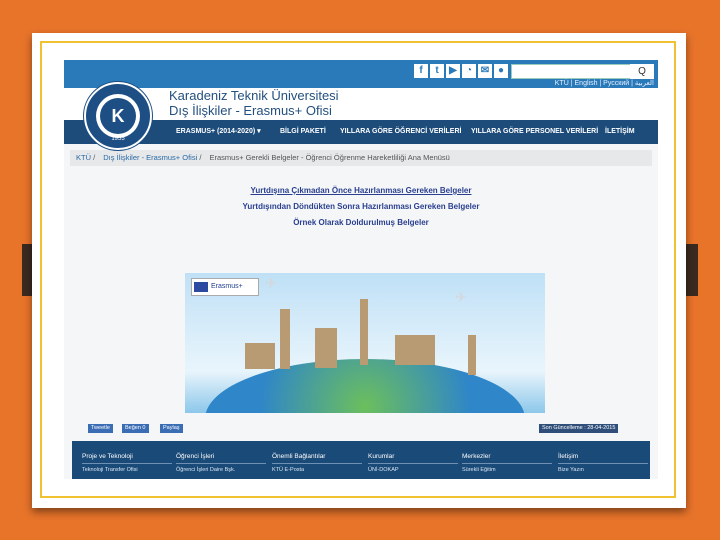 The height and width of the screenshot is (540, 720). What do you see at coordinates (472, 355) in the screenshot?
I see `landmark-liberty` at bounding box center [472, 355].